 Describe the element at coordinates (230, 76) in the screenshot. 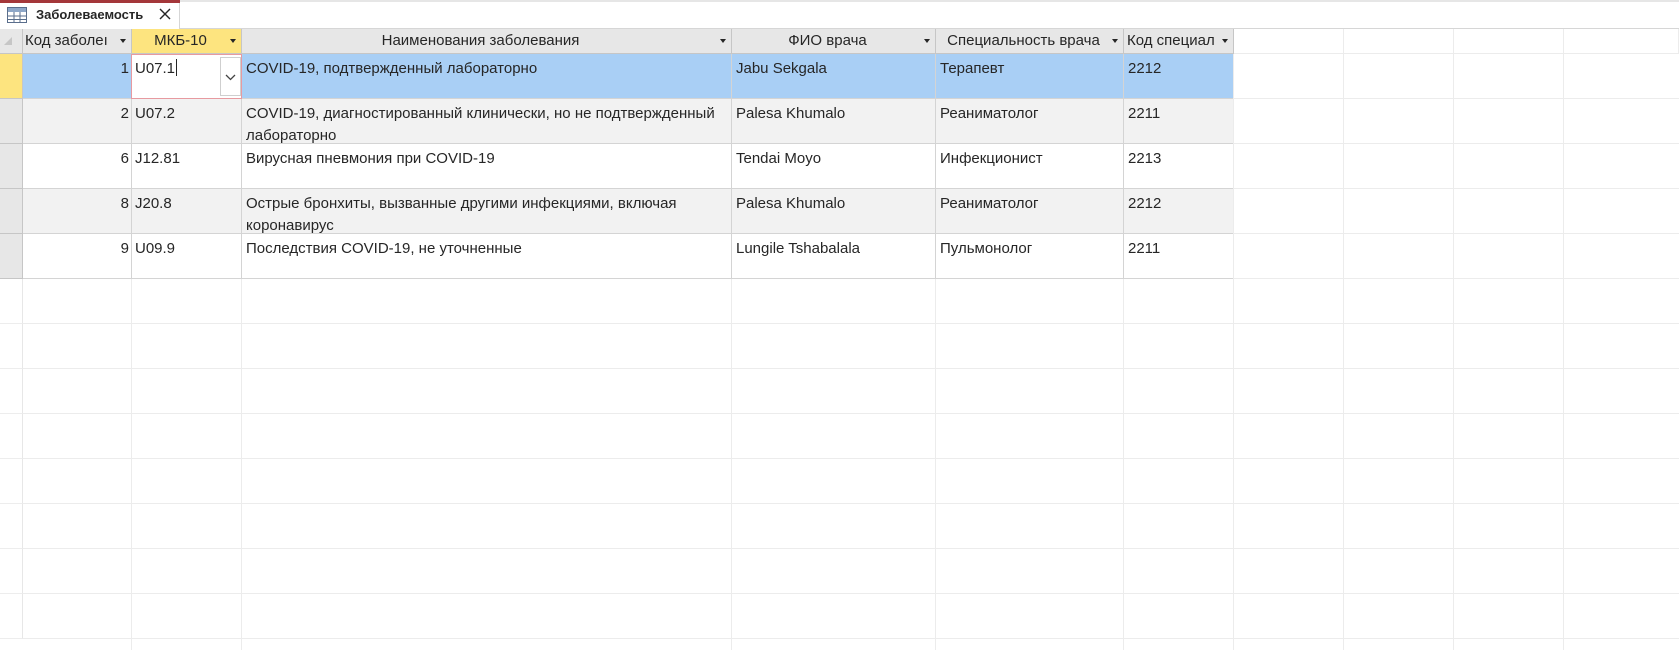

I see `combo-dropdown-button` at that location.